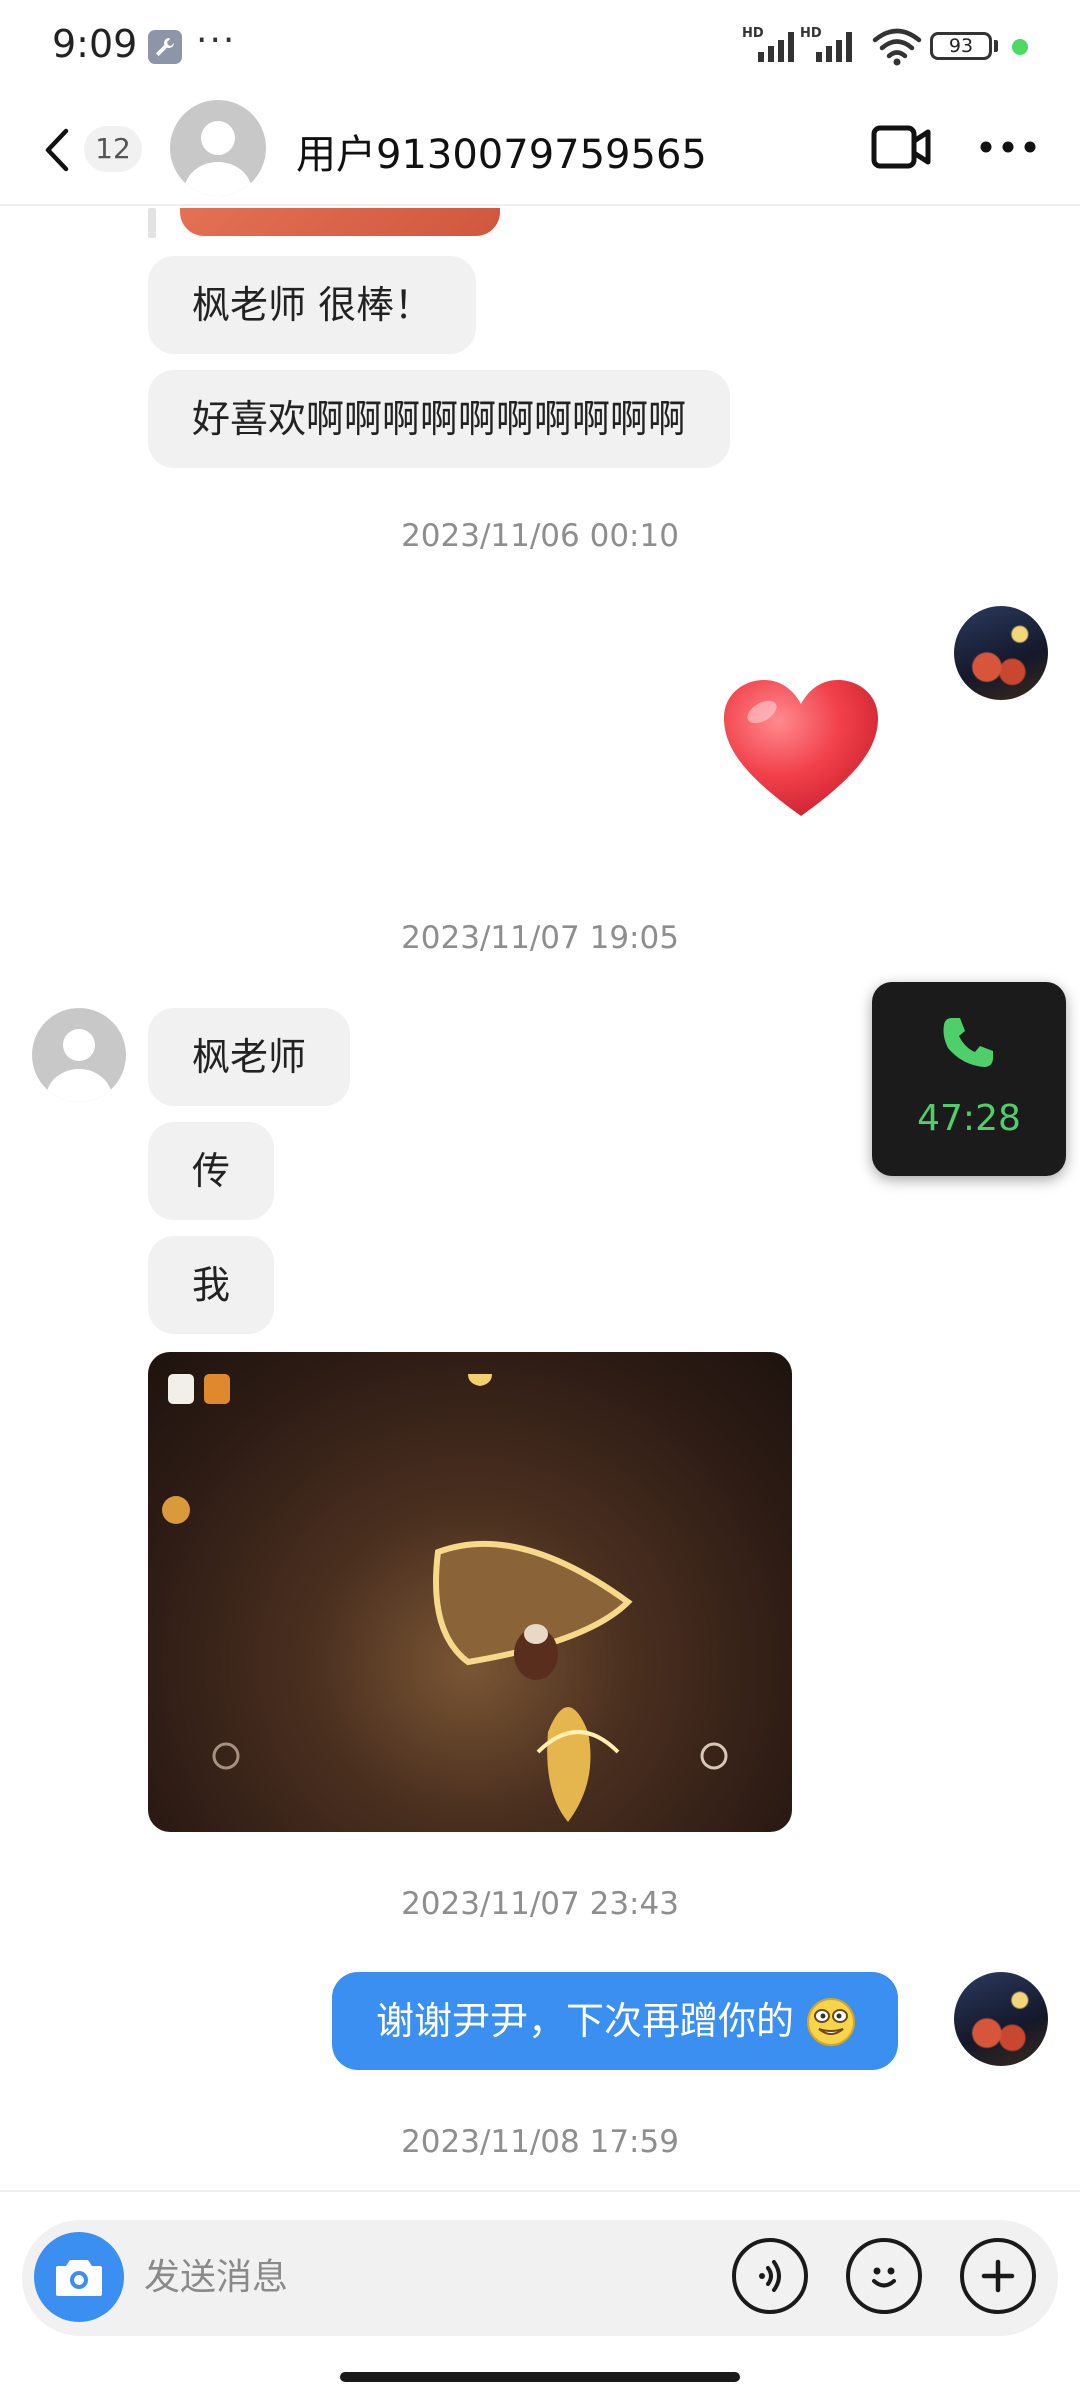 Image resolution: width=1080 pixels, height=2400 pixels. What do you see at coordinates (165, 47) in the screenshot?
I see `wrench-icon` at bounding box center [165, 47].